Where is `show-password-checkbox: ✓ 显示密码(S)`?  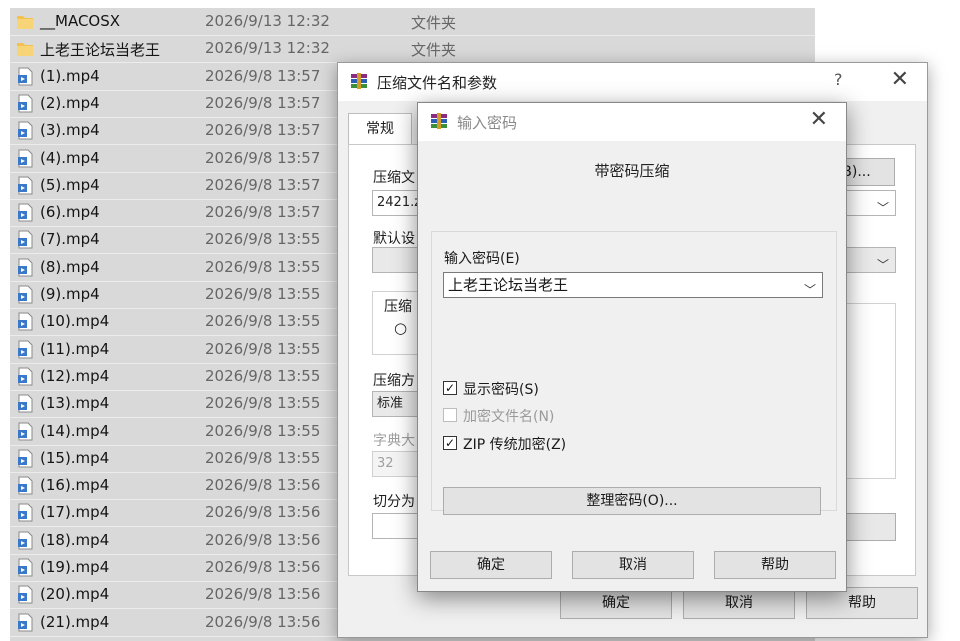
show-password-checkbox: ✓ 显示密码(S) is located at coordinates (593, 389).